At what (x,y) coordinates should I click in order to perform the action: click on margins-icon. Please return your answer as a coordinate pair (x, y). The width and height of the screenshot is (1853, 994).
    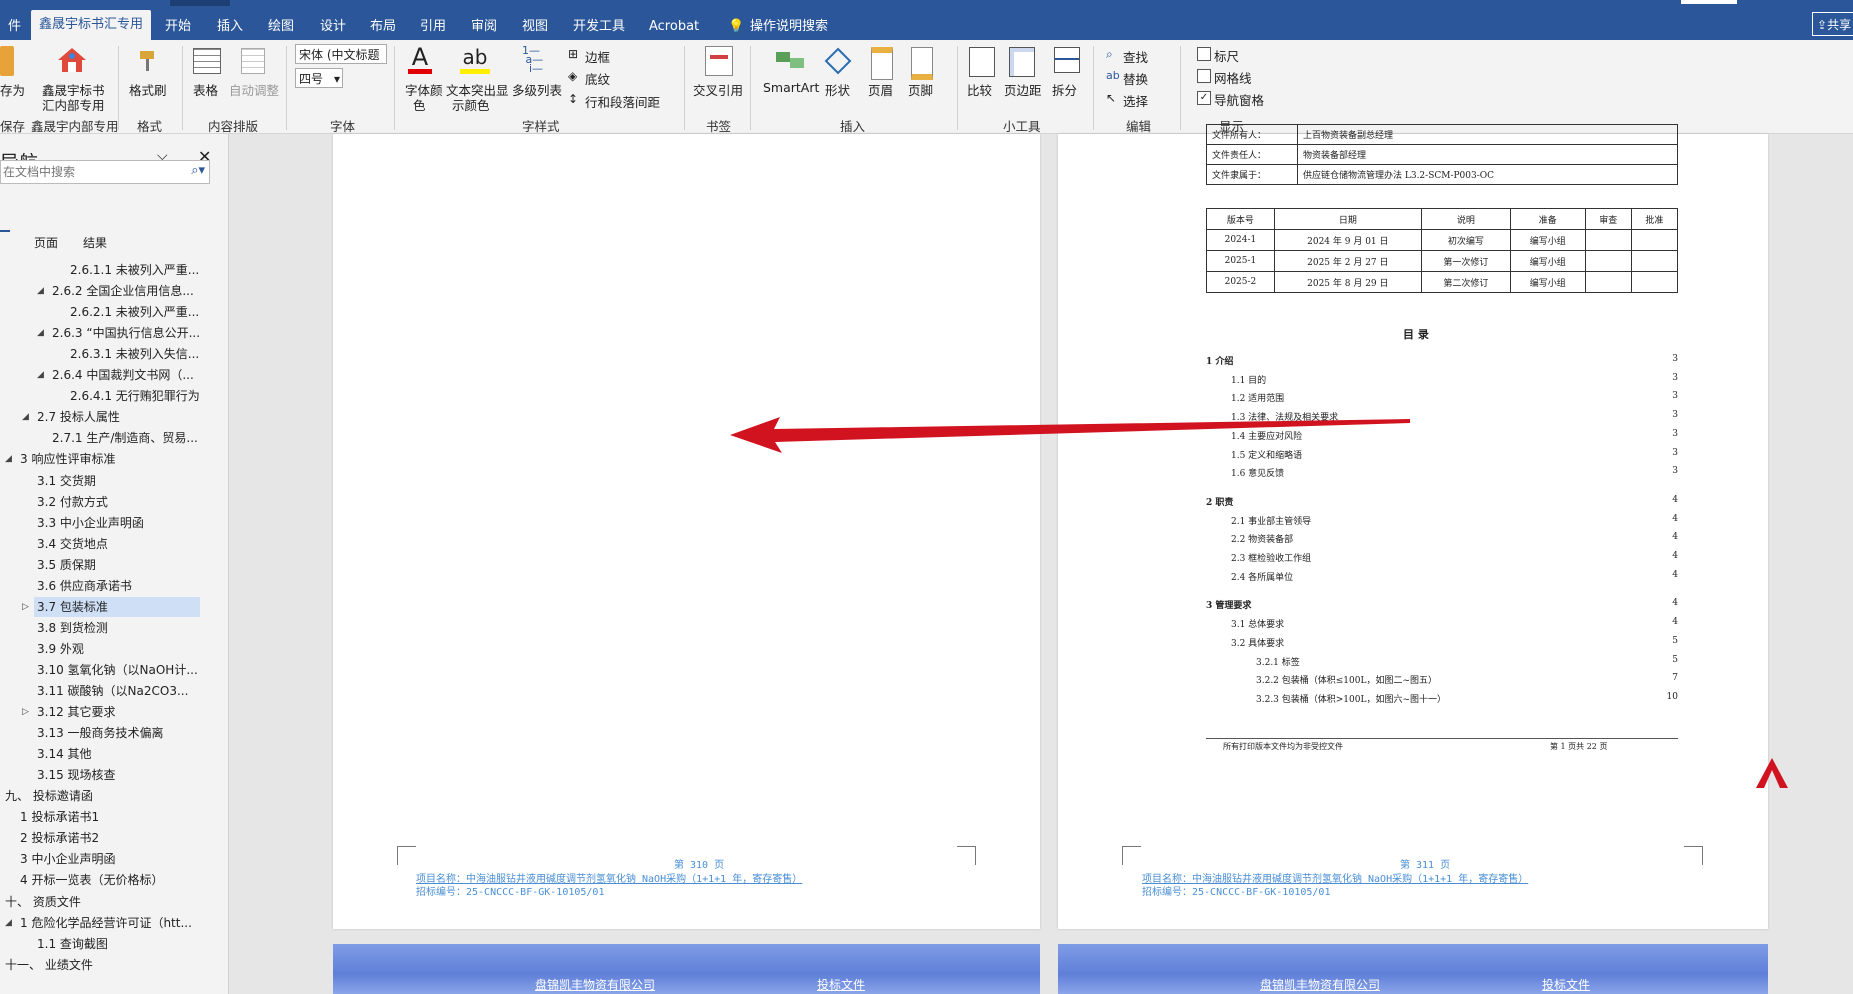
    Looking at the image, I should click on (1022, 62).